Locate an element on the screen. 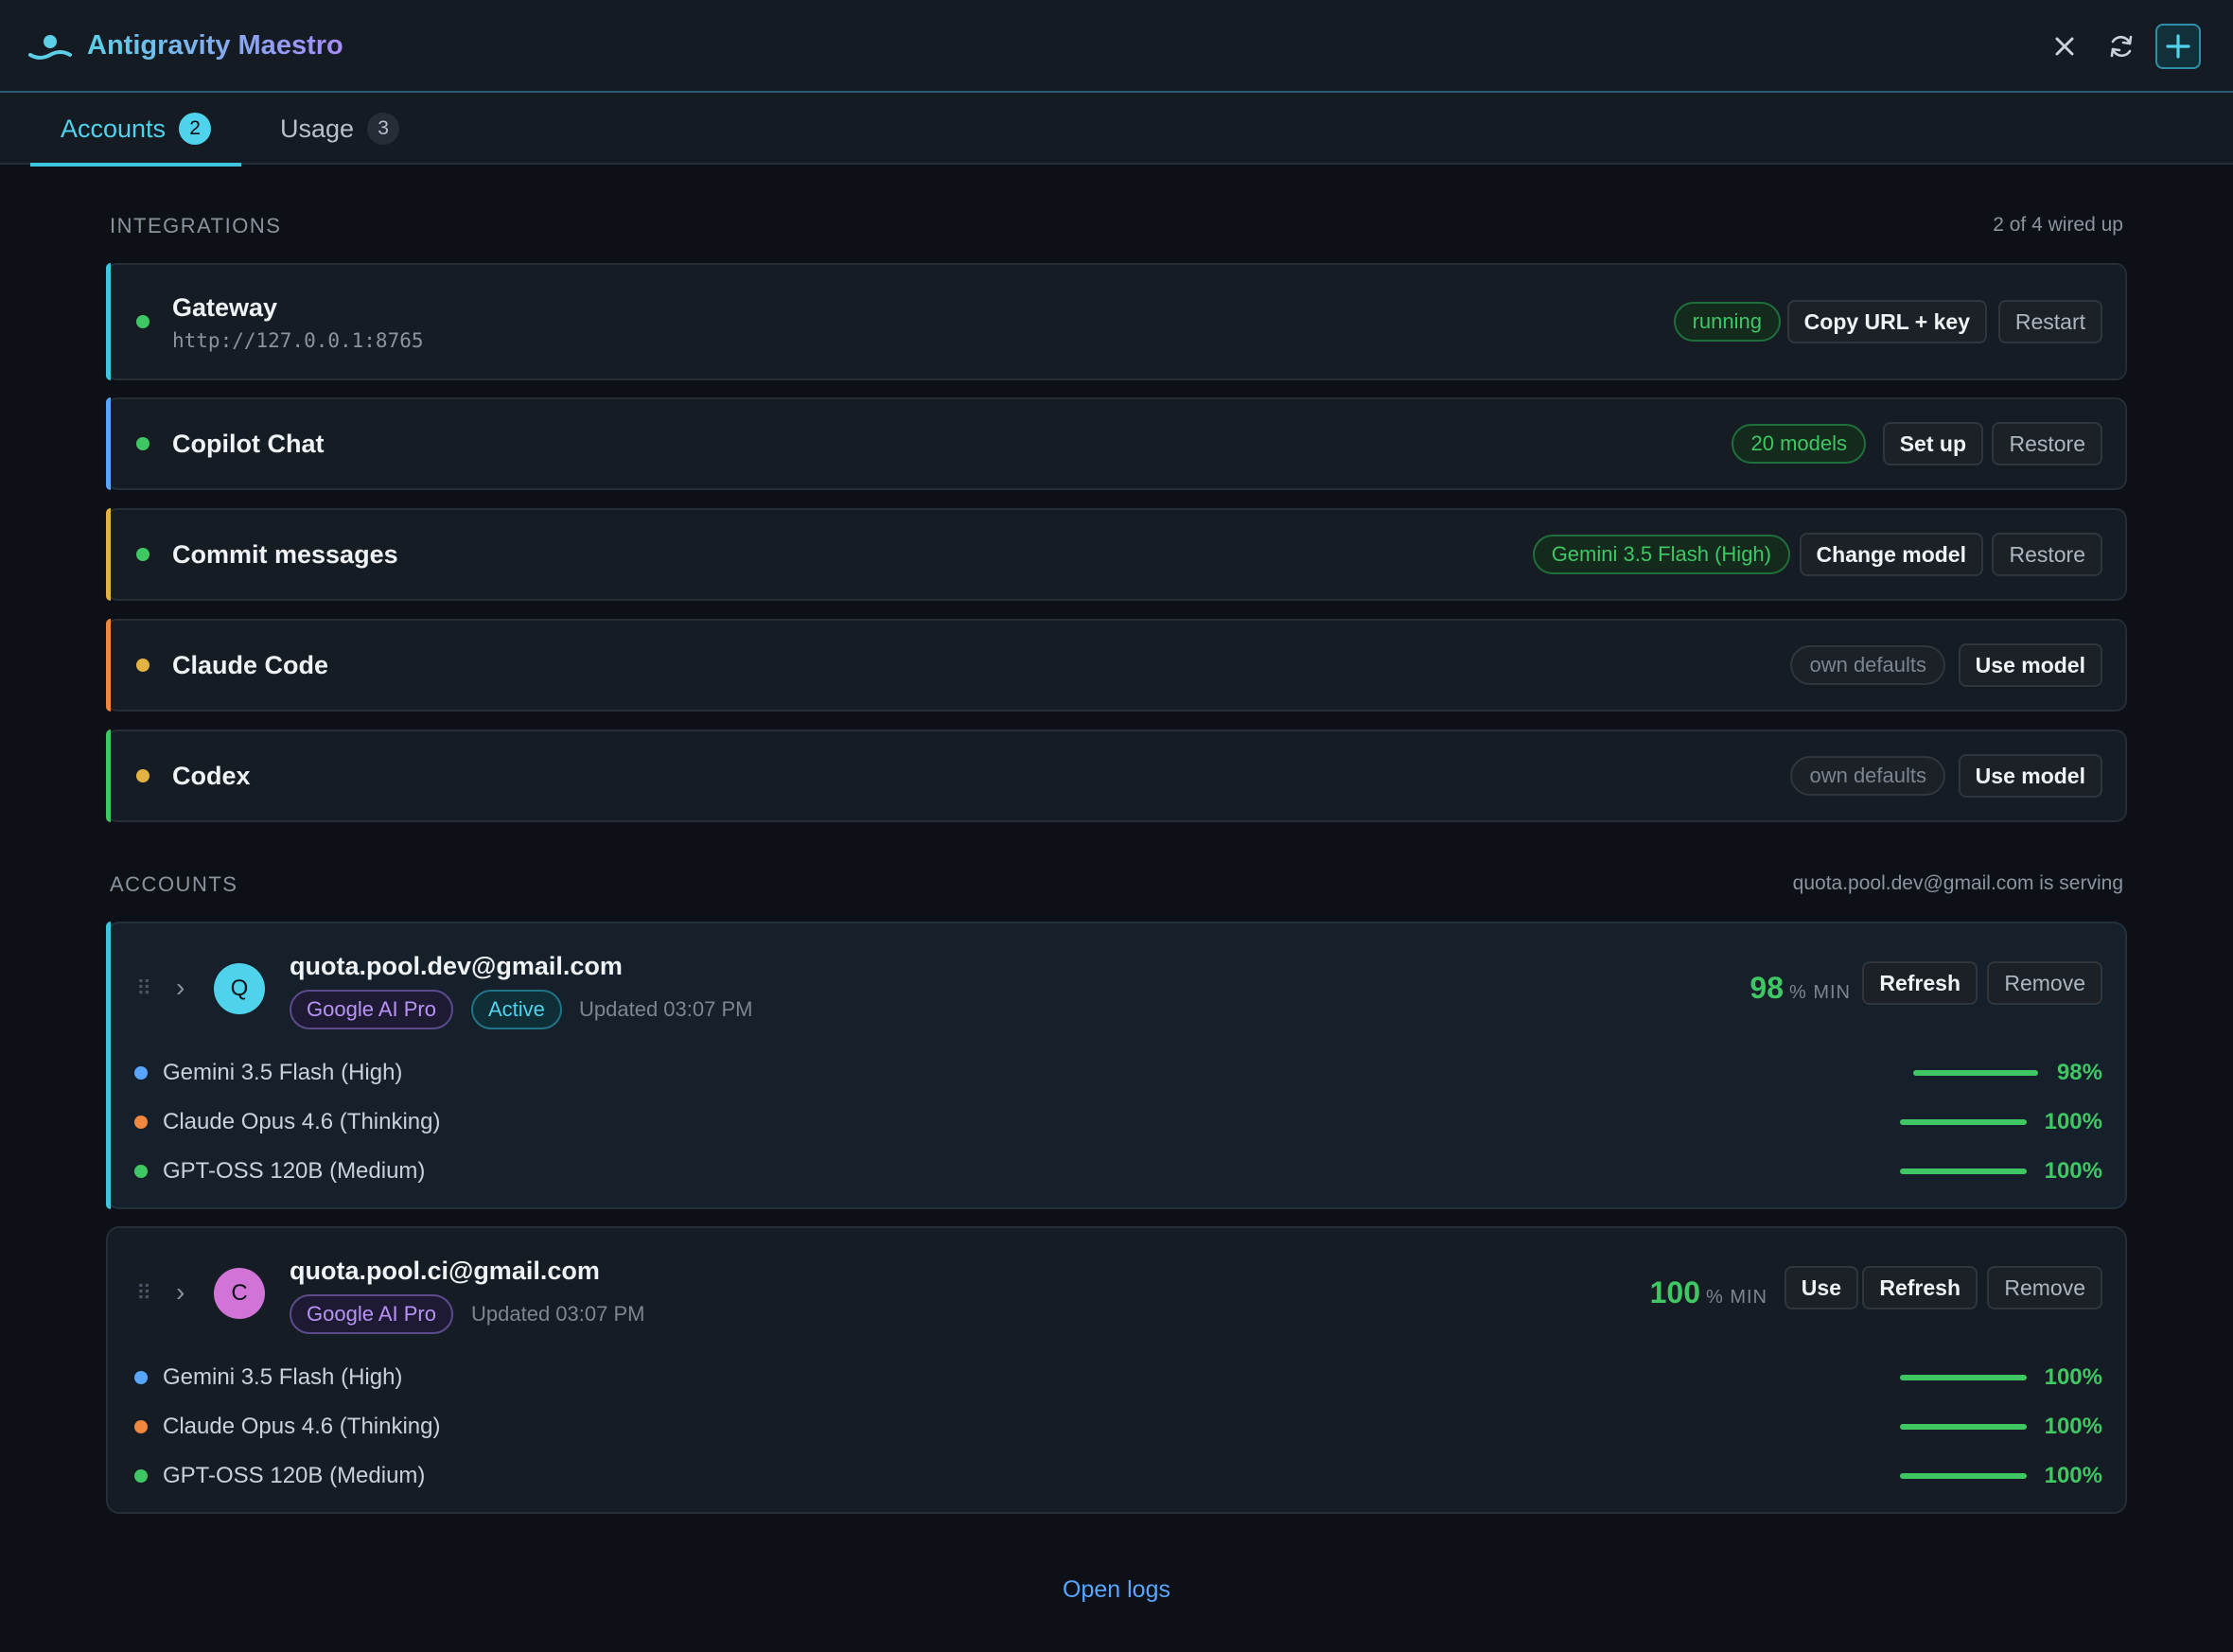  accounts-heading: ACCOUNTS is located at coordinates (174, 884).